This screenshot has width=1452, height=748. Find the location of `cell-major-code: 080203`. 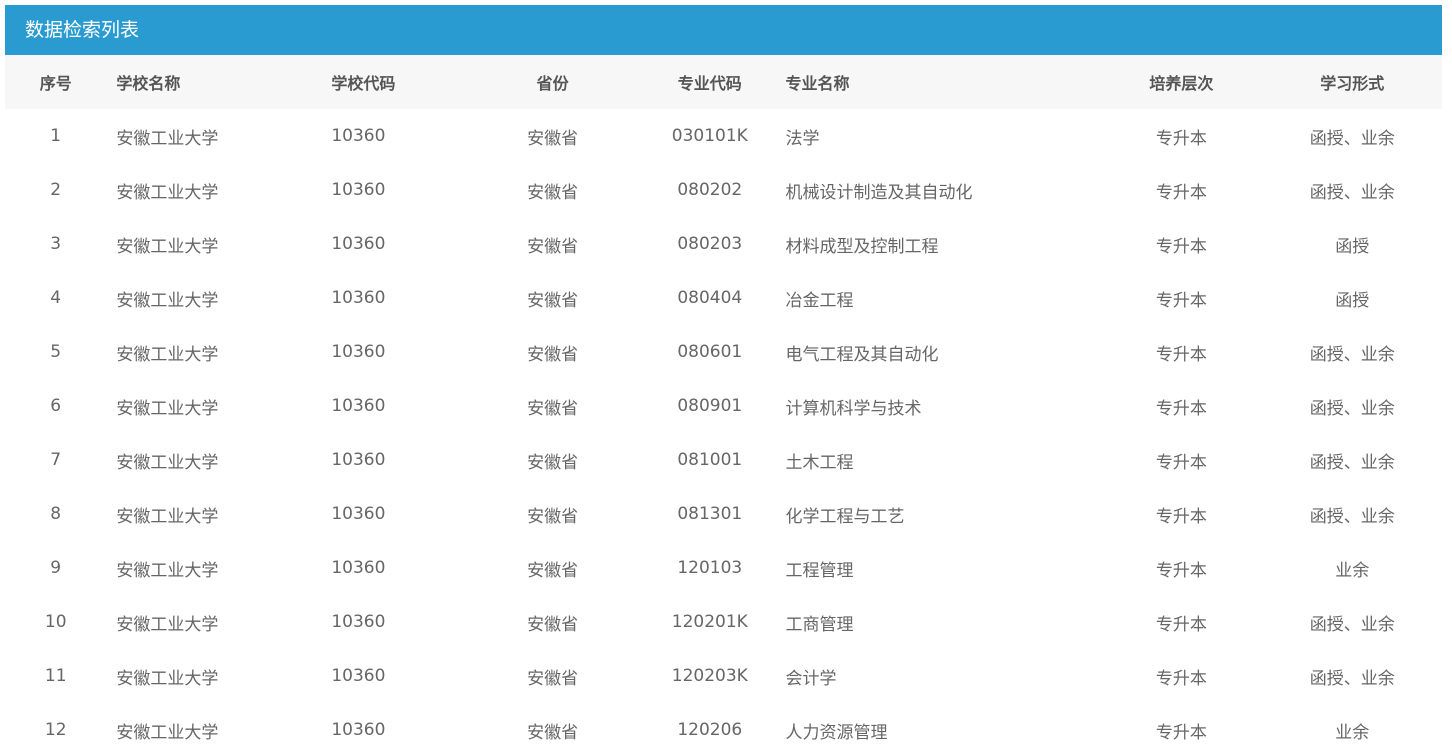

cell-major-code: 080203 is located at coordinates (710, 244).